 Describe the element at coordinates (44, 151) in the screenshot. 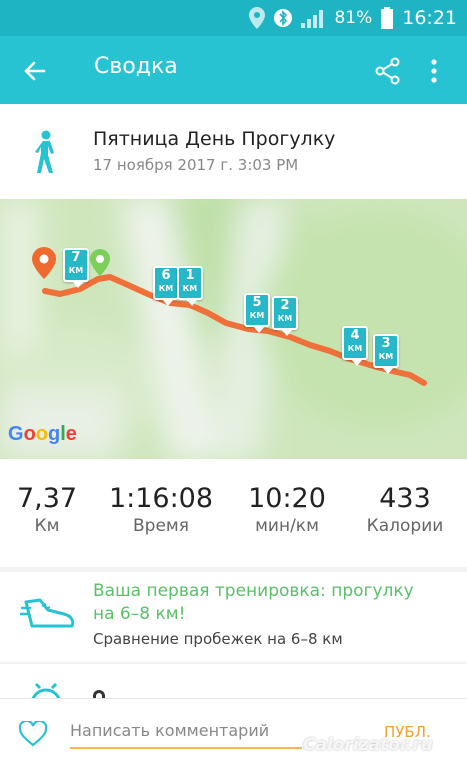

I see `walking-person-icon` at that location.